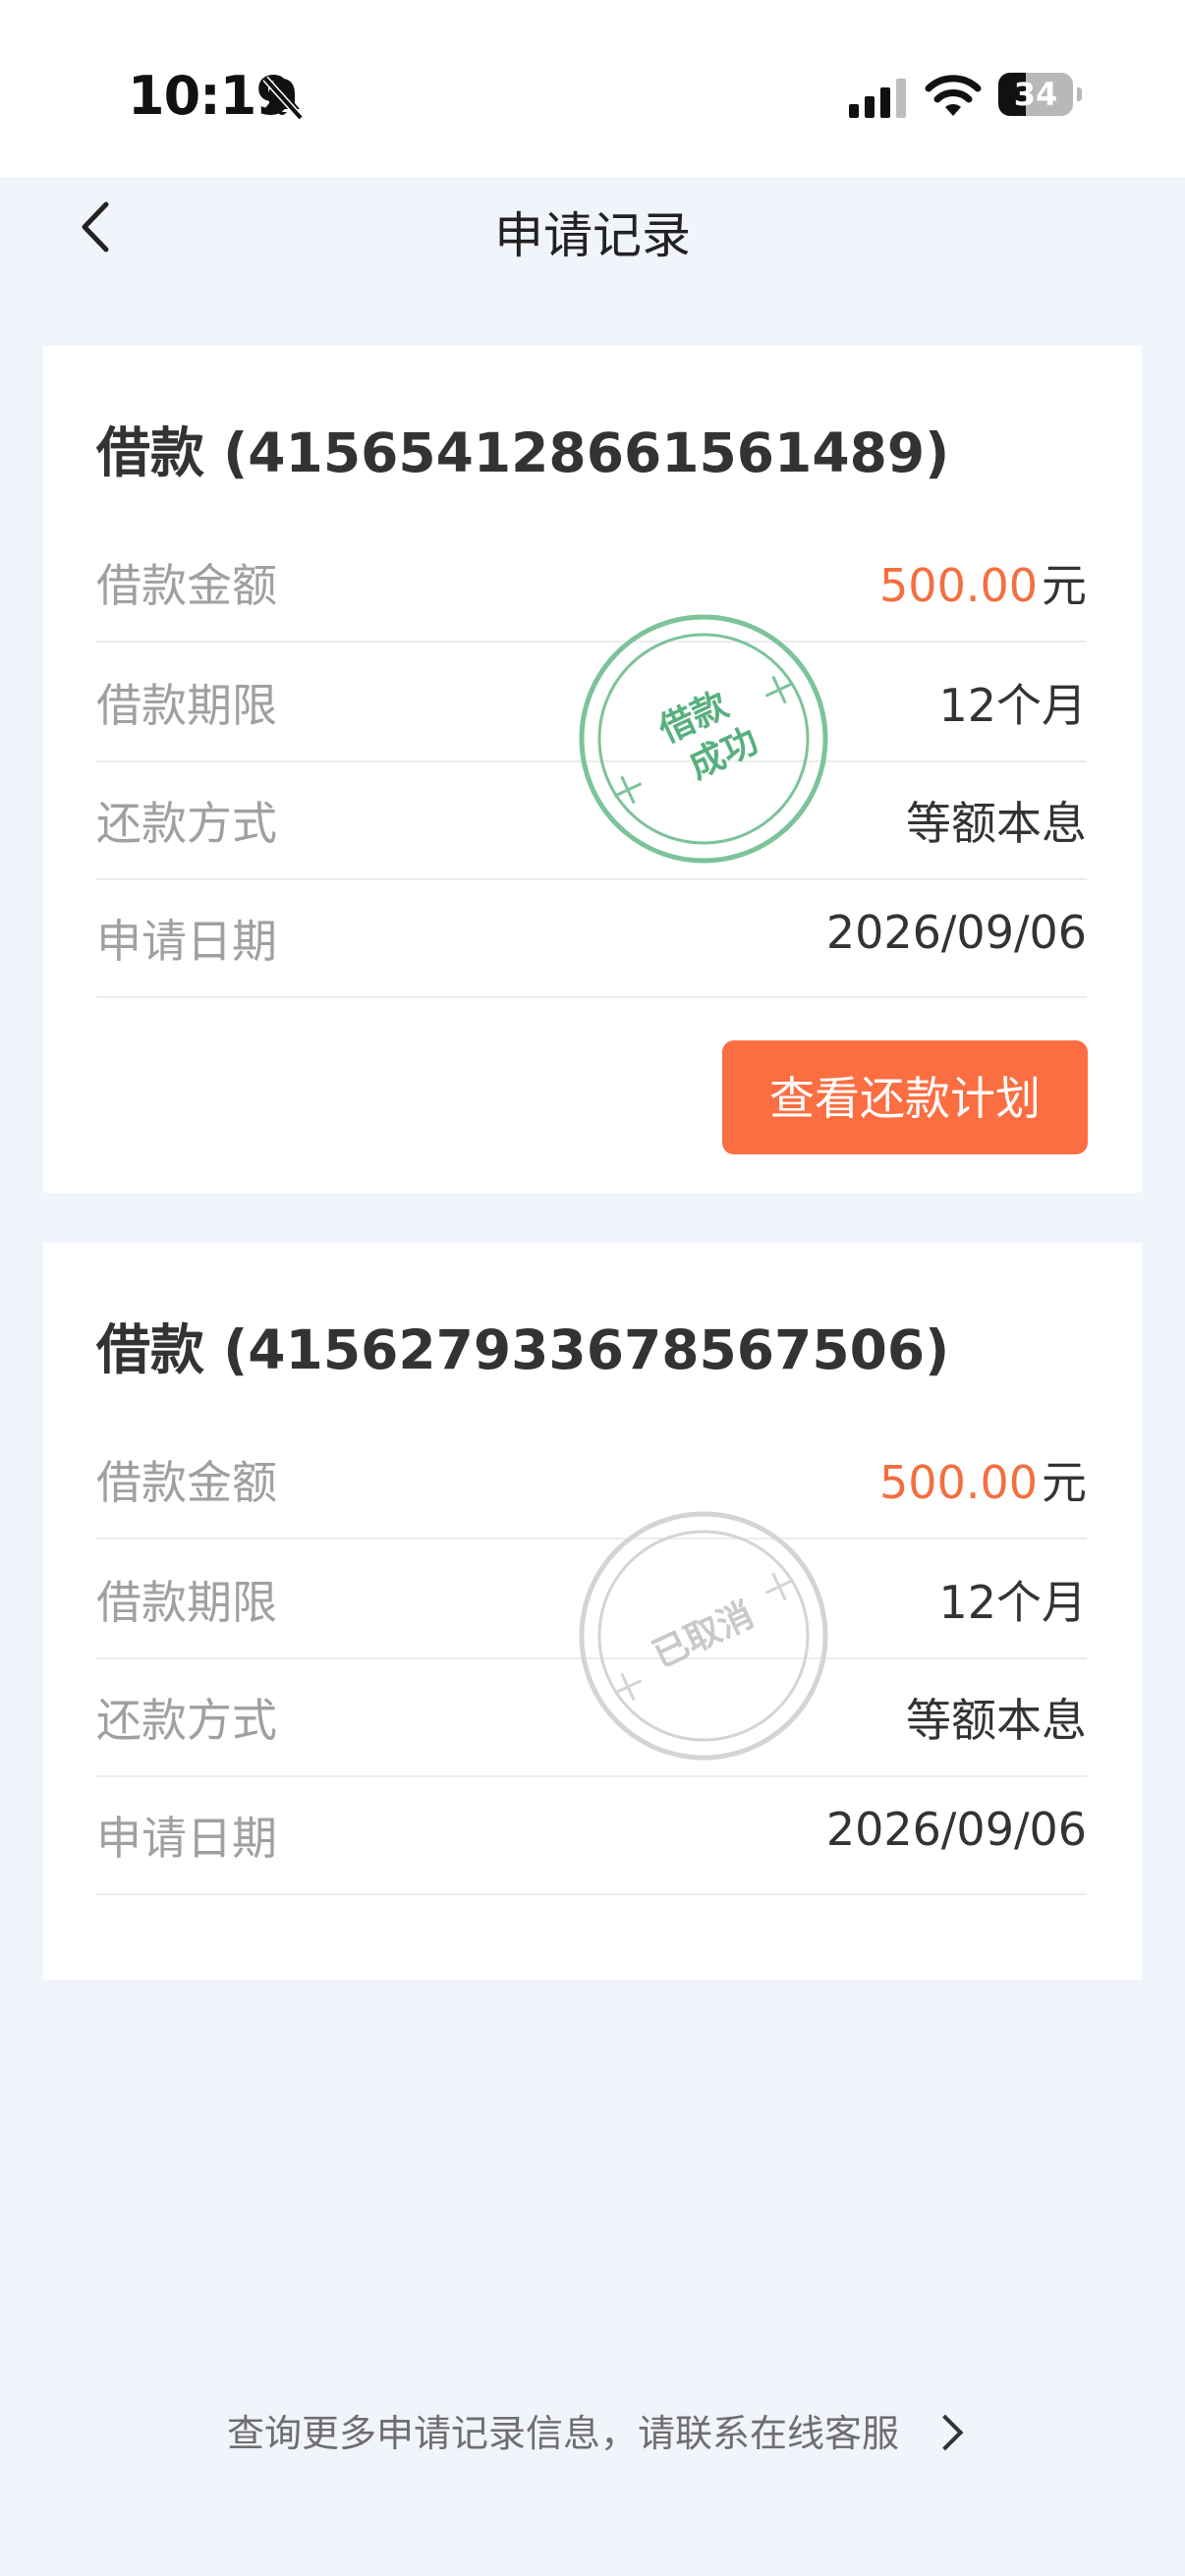 The height and width of the screenshot is (2576, 1185). I want to click on page-title: 申请记录, so click(592, 235).